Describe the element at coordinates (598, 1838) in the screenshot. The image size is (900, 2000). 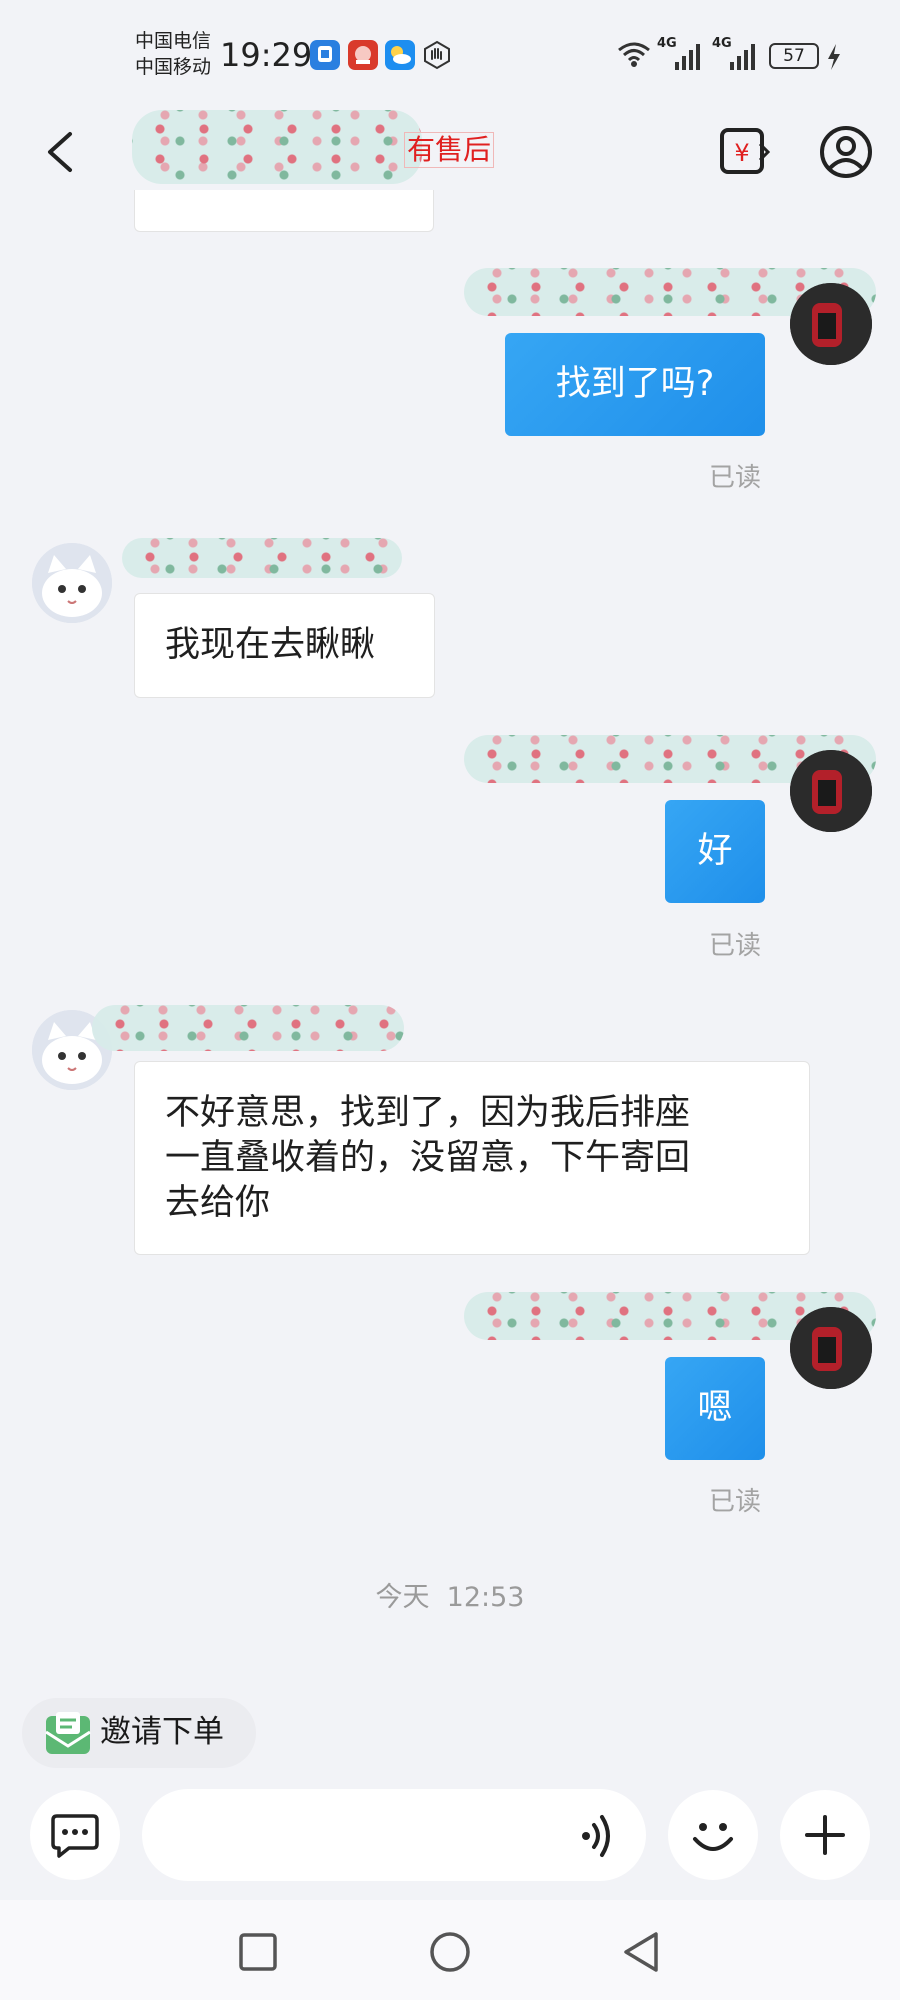
I see `voice-input-icon` at that location.